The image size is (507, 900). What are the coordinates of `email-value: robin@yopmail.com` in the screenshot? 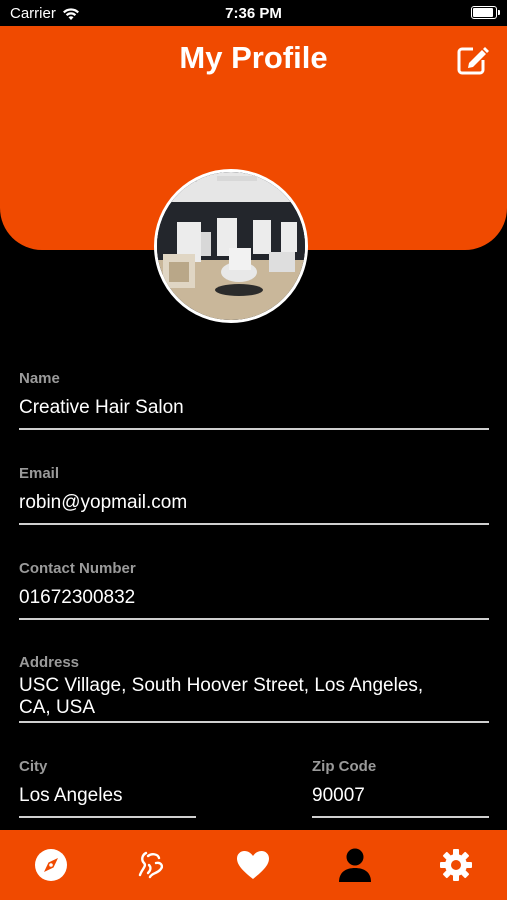 It's located at (103, 502).